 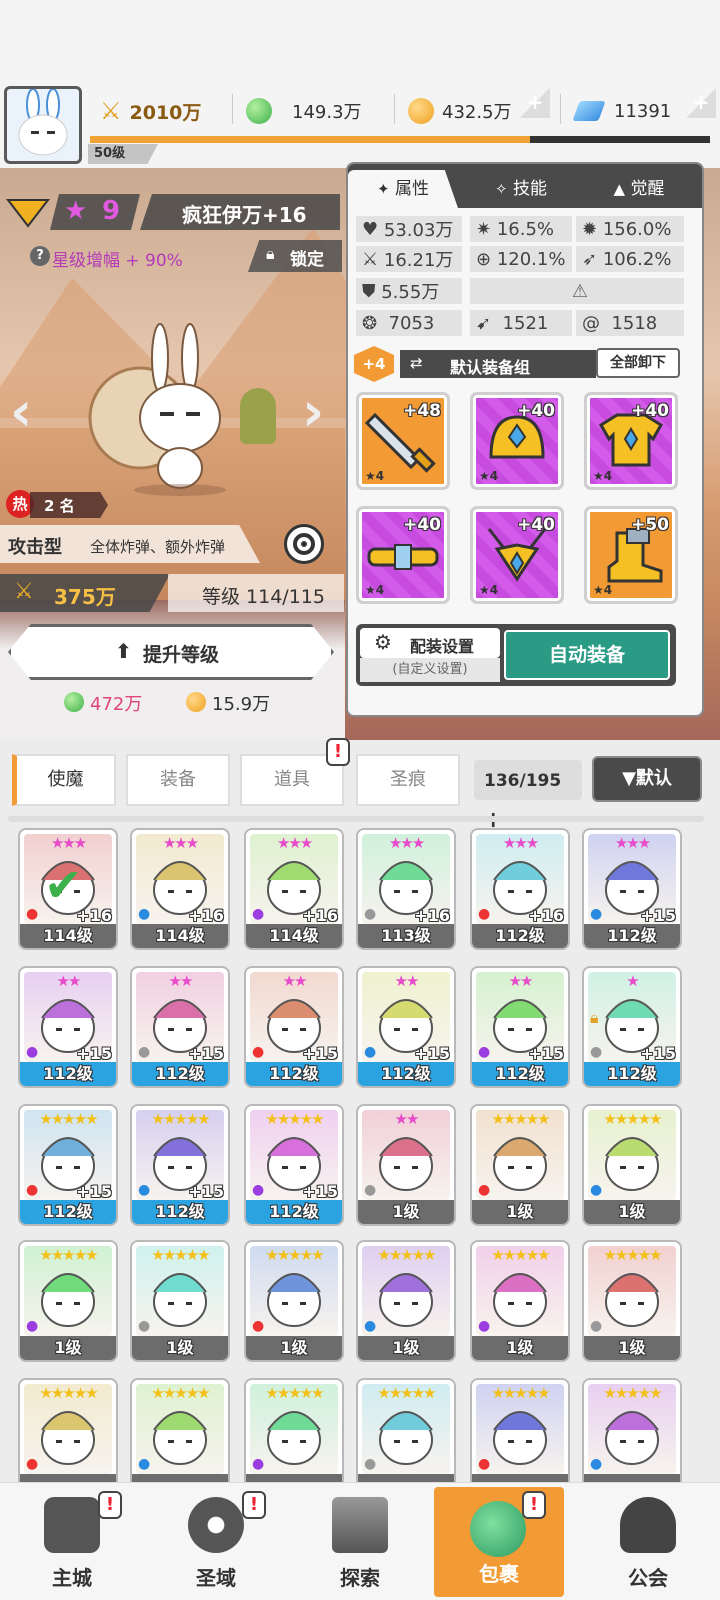 What do you see at coordinates (403, 189) in the screenshot?
I see `tab-attributes: ✦ 属性` at bounding box center [403, 189].